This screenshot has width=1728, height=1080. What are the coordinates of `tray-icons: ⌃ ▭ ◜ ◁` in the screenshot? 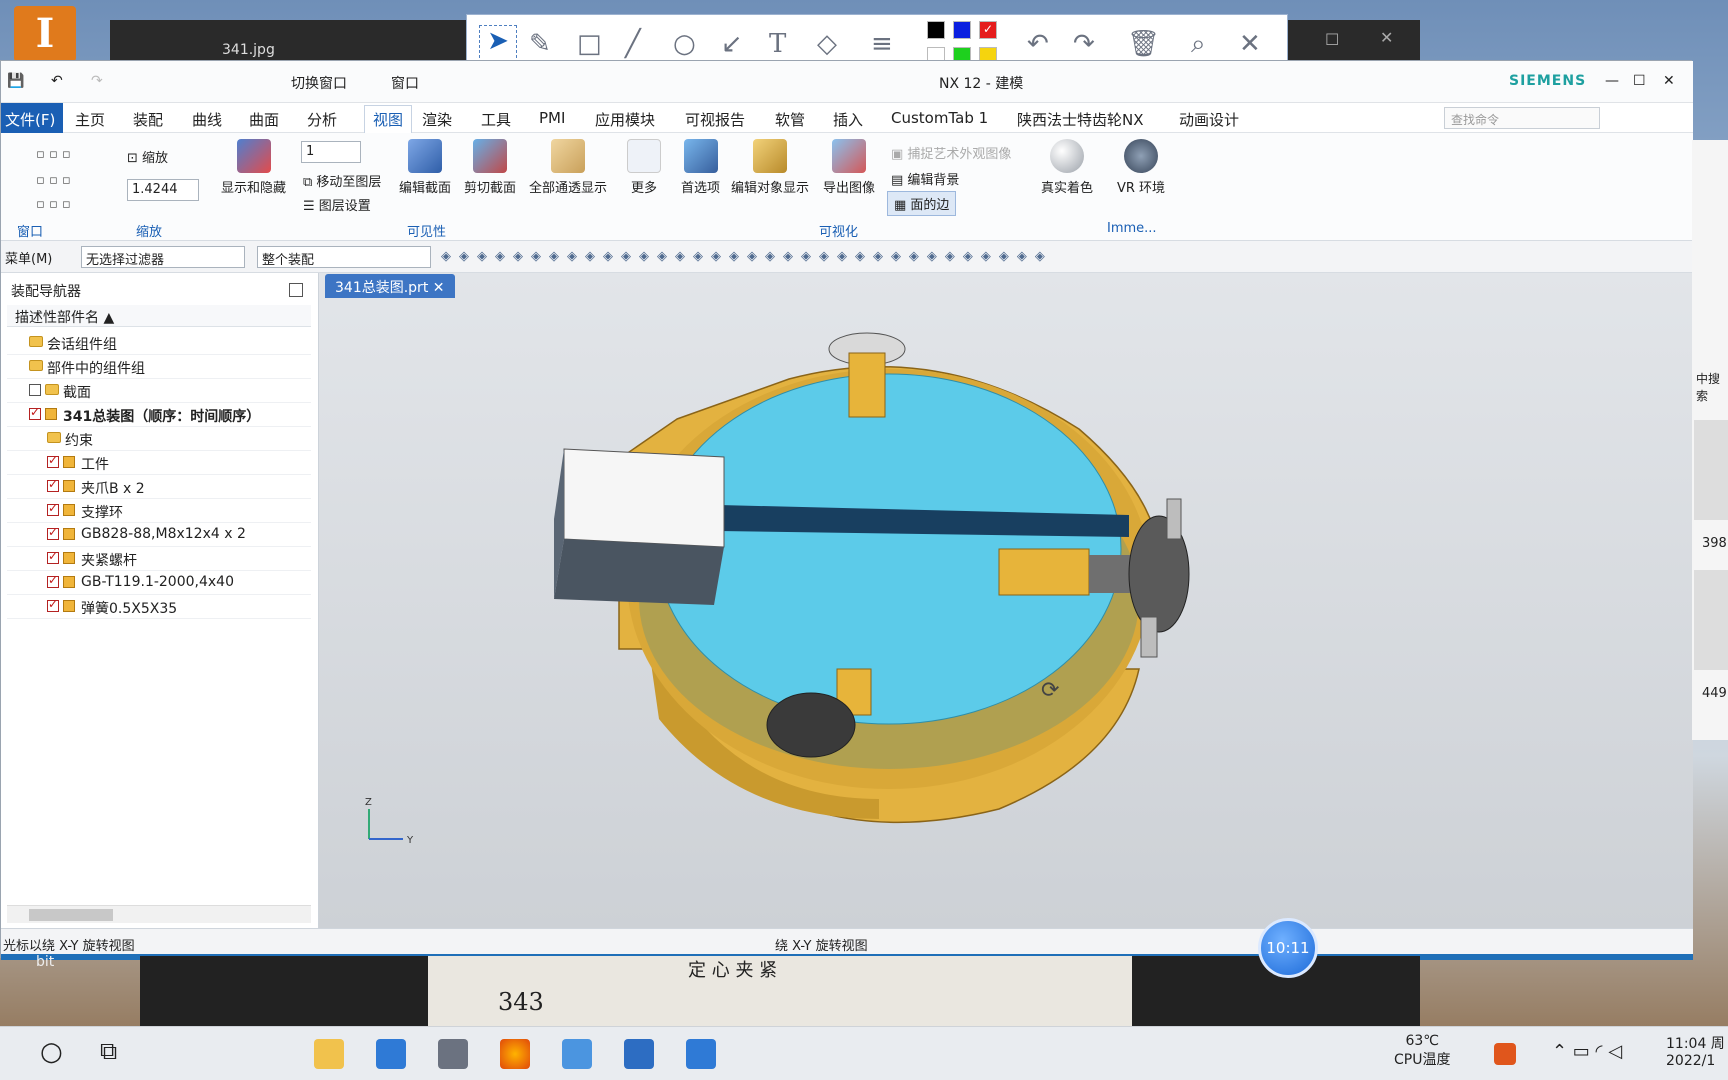 It's located at (1587, 1051).